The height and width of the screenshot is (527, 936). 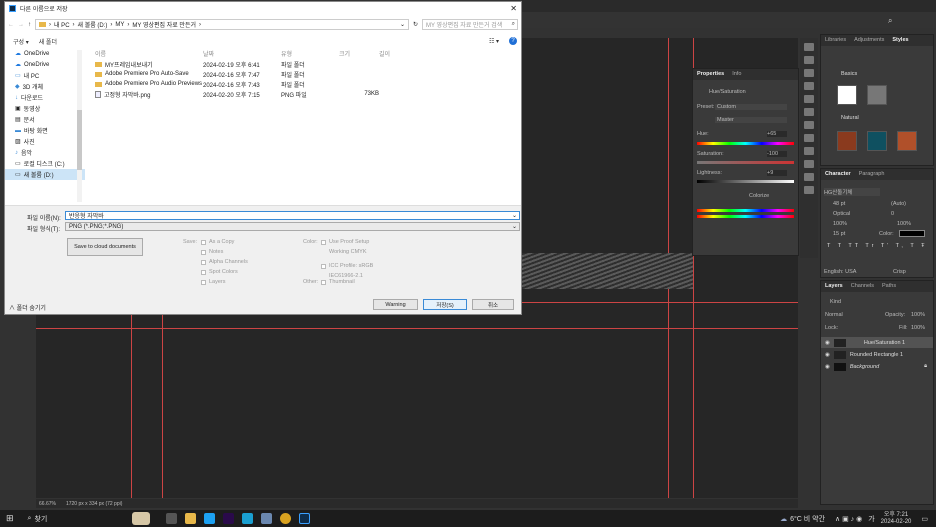 I want to click on tab-styles: Styles, so click(x=900, y=40).